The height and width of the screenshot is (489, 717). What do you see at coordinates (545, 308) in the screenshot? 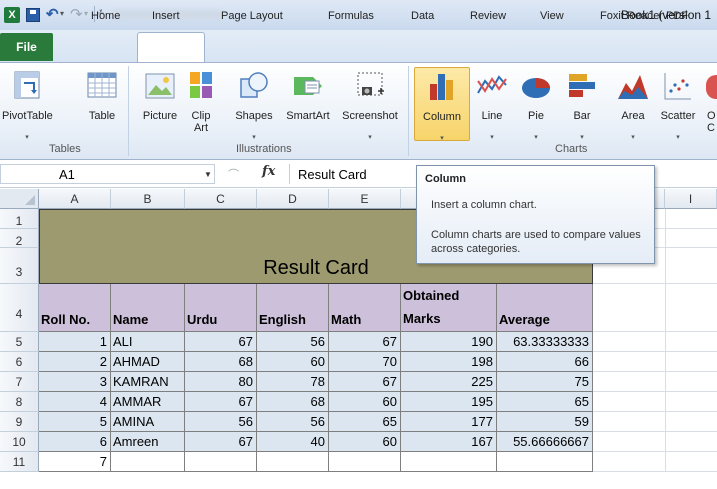
I see `header-average: Average` at bounding box center [545, 308].